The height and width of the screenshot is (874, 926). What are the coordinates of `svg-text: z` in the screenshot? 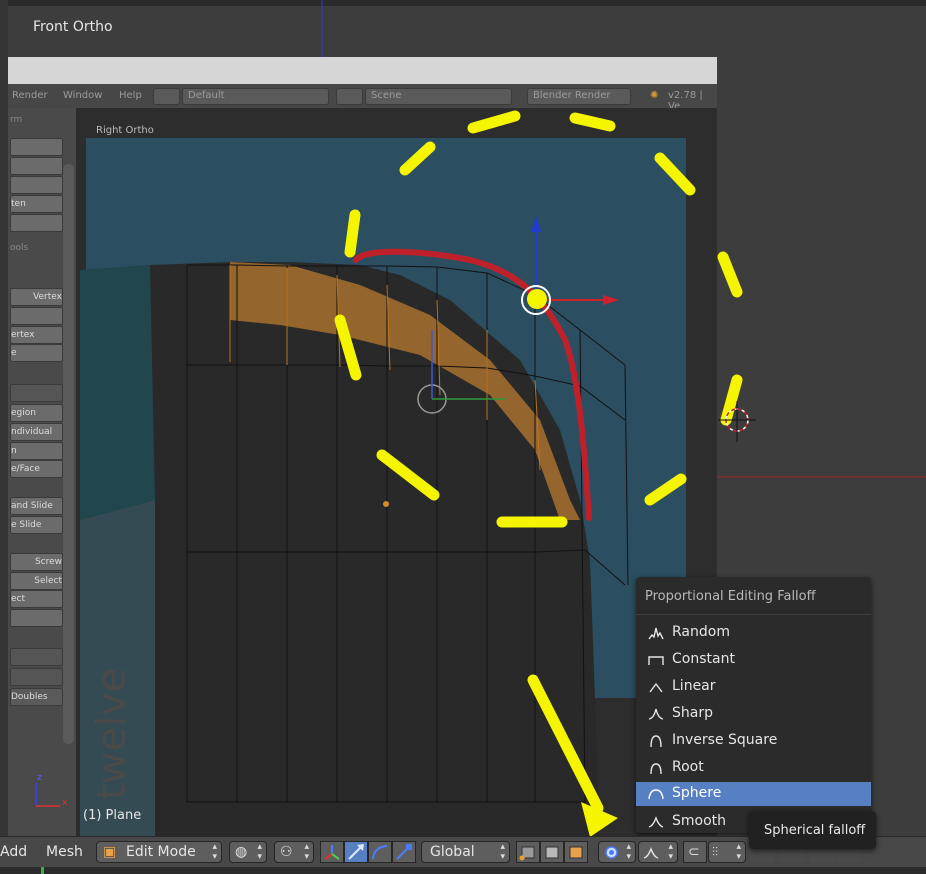 It's located at (39, 778).